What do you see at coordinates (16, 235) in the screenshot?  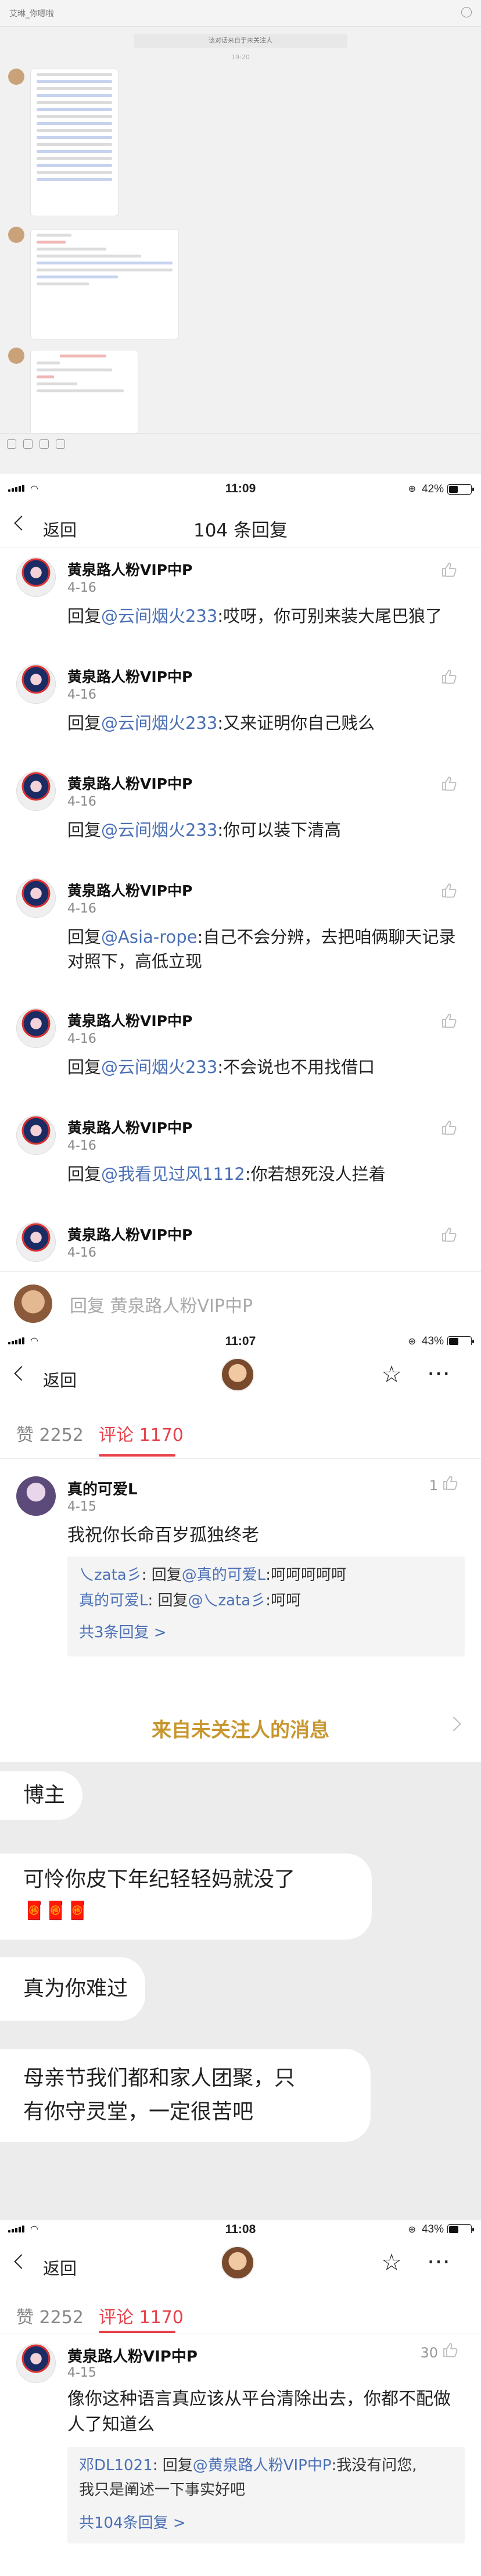 I see `sender-avatar` at bounding box center [16, 235].